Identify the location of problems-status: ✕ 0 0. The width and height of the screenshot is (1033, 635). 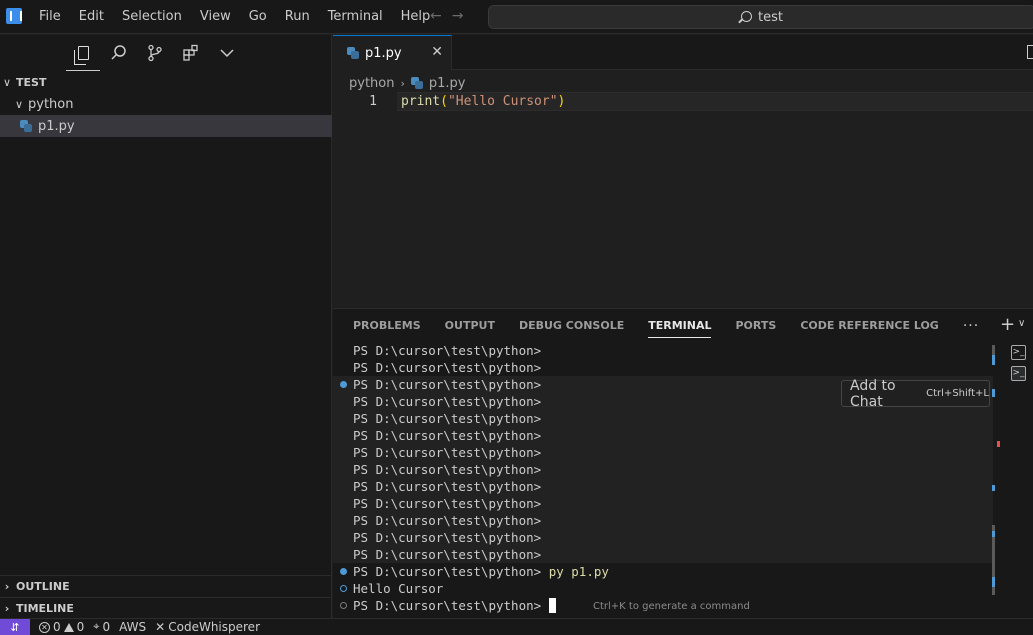
(61, 627).